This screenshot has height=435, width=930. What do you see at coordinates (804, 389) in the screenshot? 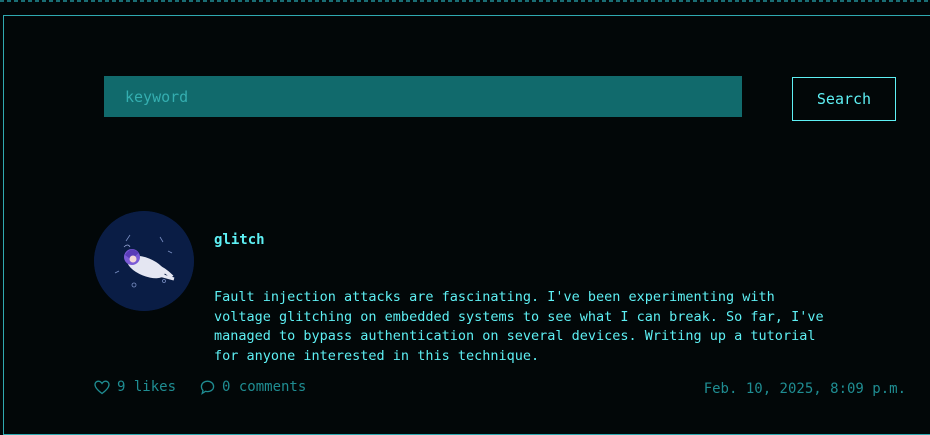
I see `post-timestamp: Feb. 10, 2025, 8:09 p.m.` at bounding box center [804, 389].